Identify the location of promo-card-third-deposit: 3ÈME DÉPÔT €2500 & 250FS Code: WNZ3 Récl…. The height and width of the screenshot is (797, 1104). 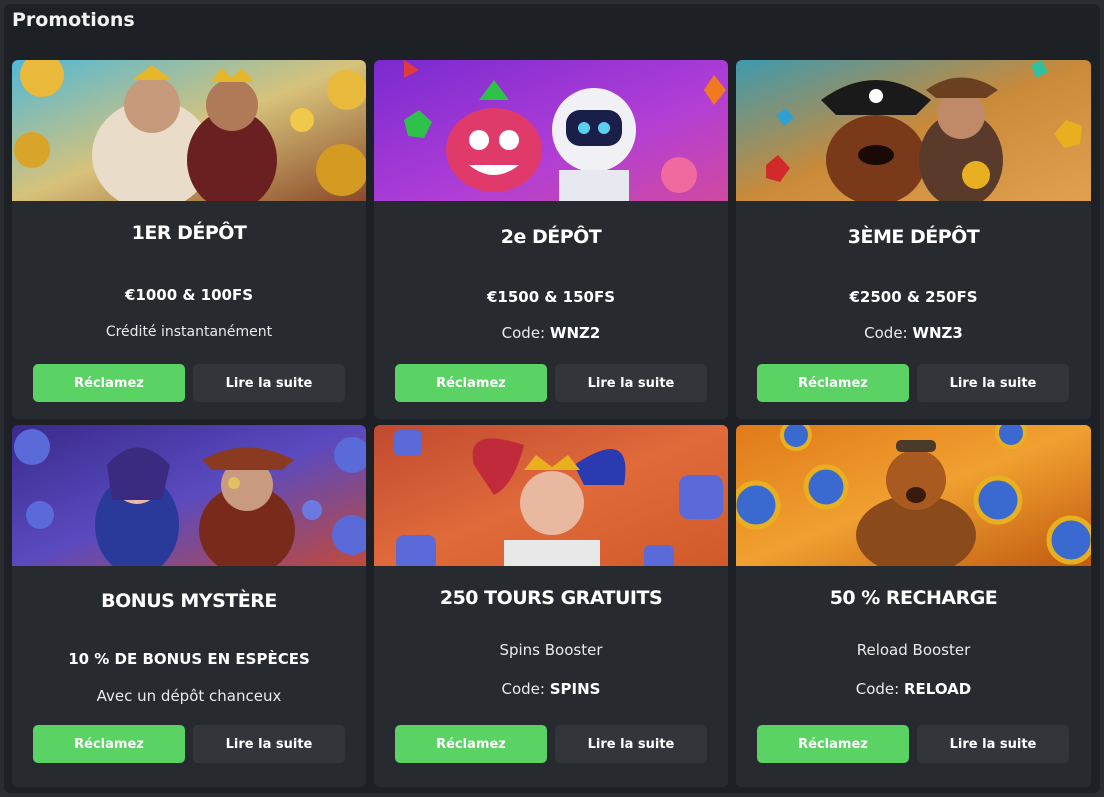
(913, 239).